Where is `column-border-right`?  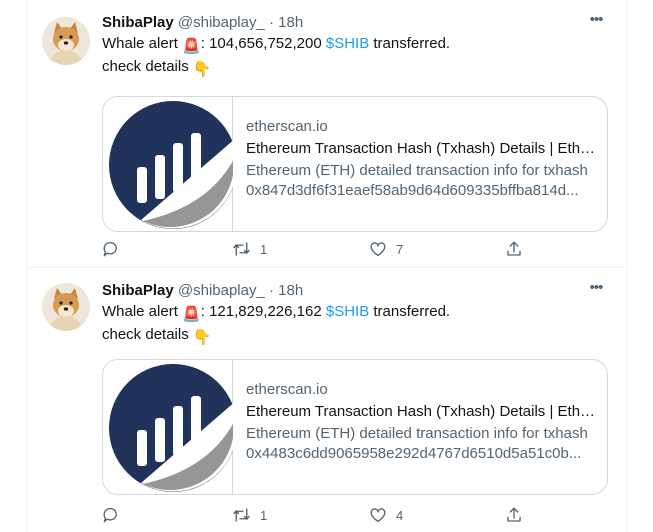 column-border-right is located at coordinates (626, 266).